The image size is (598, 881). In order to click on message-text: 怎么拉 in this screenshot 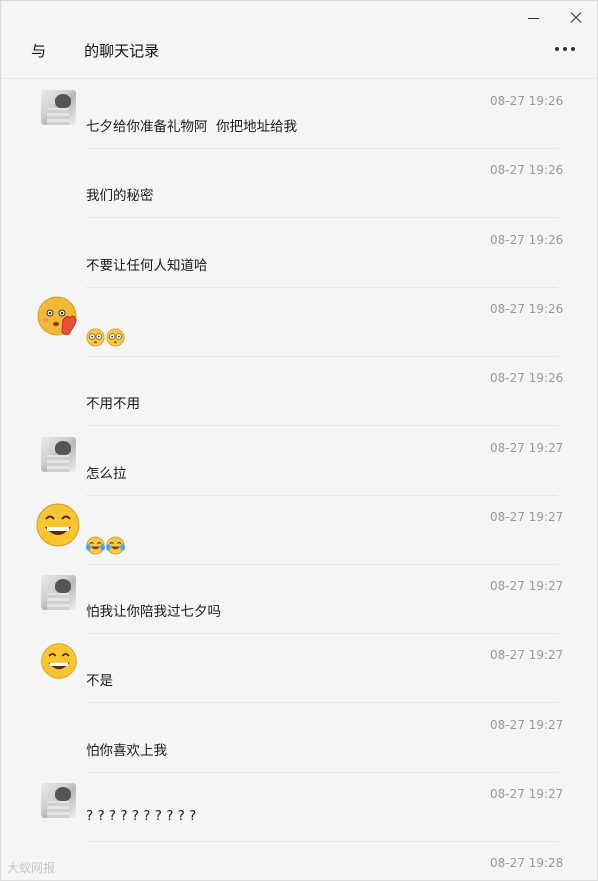, I will do `click(106, 473)`.